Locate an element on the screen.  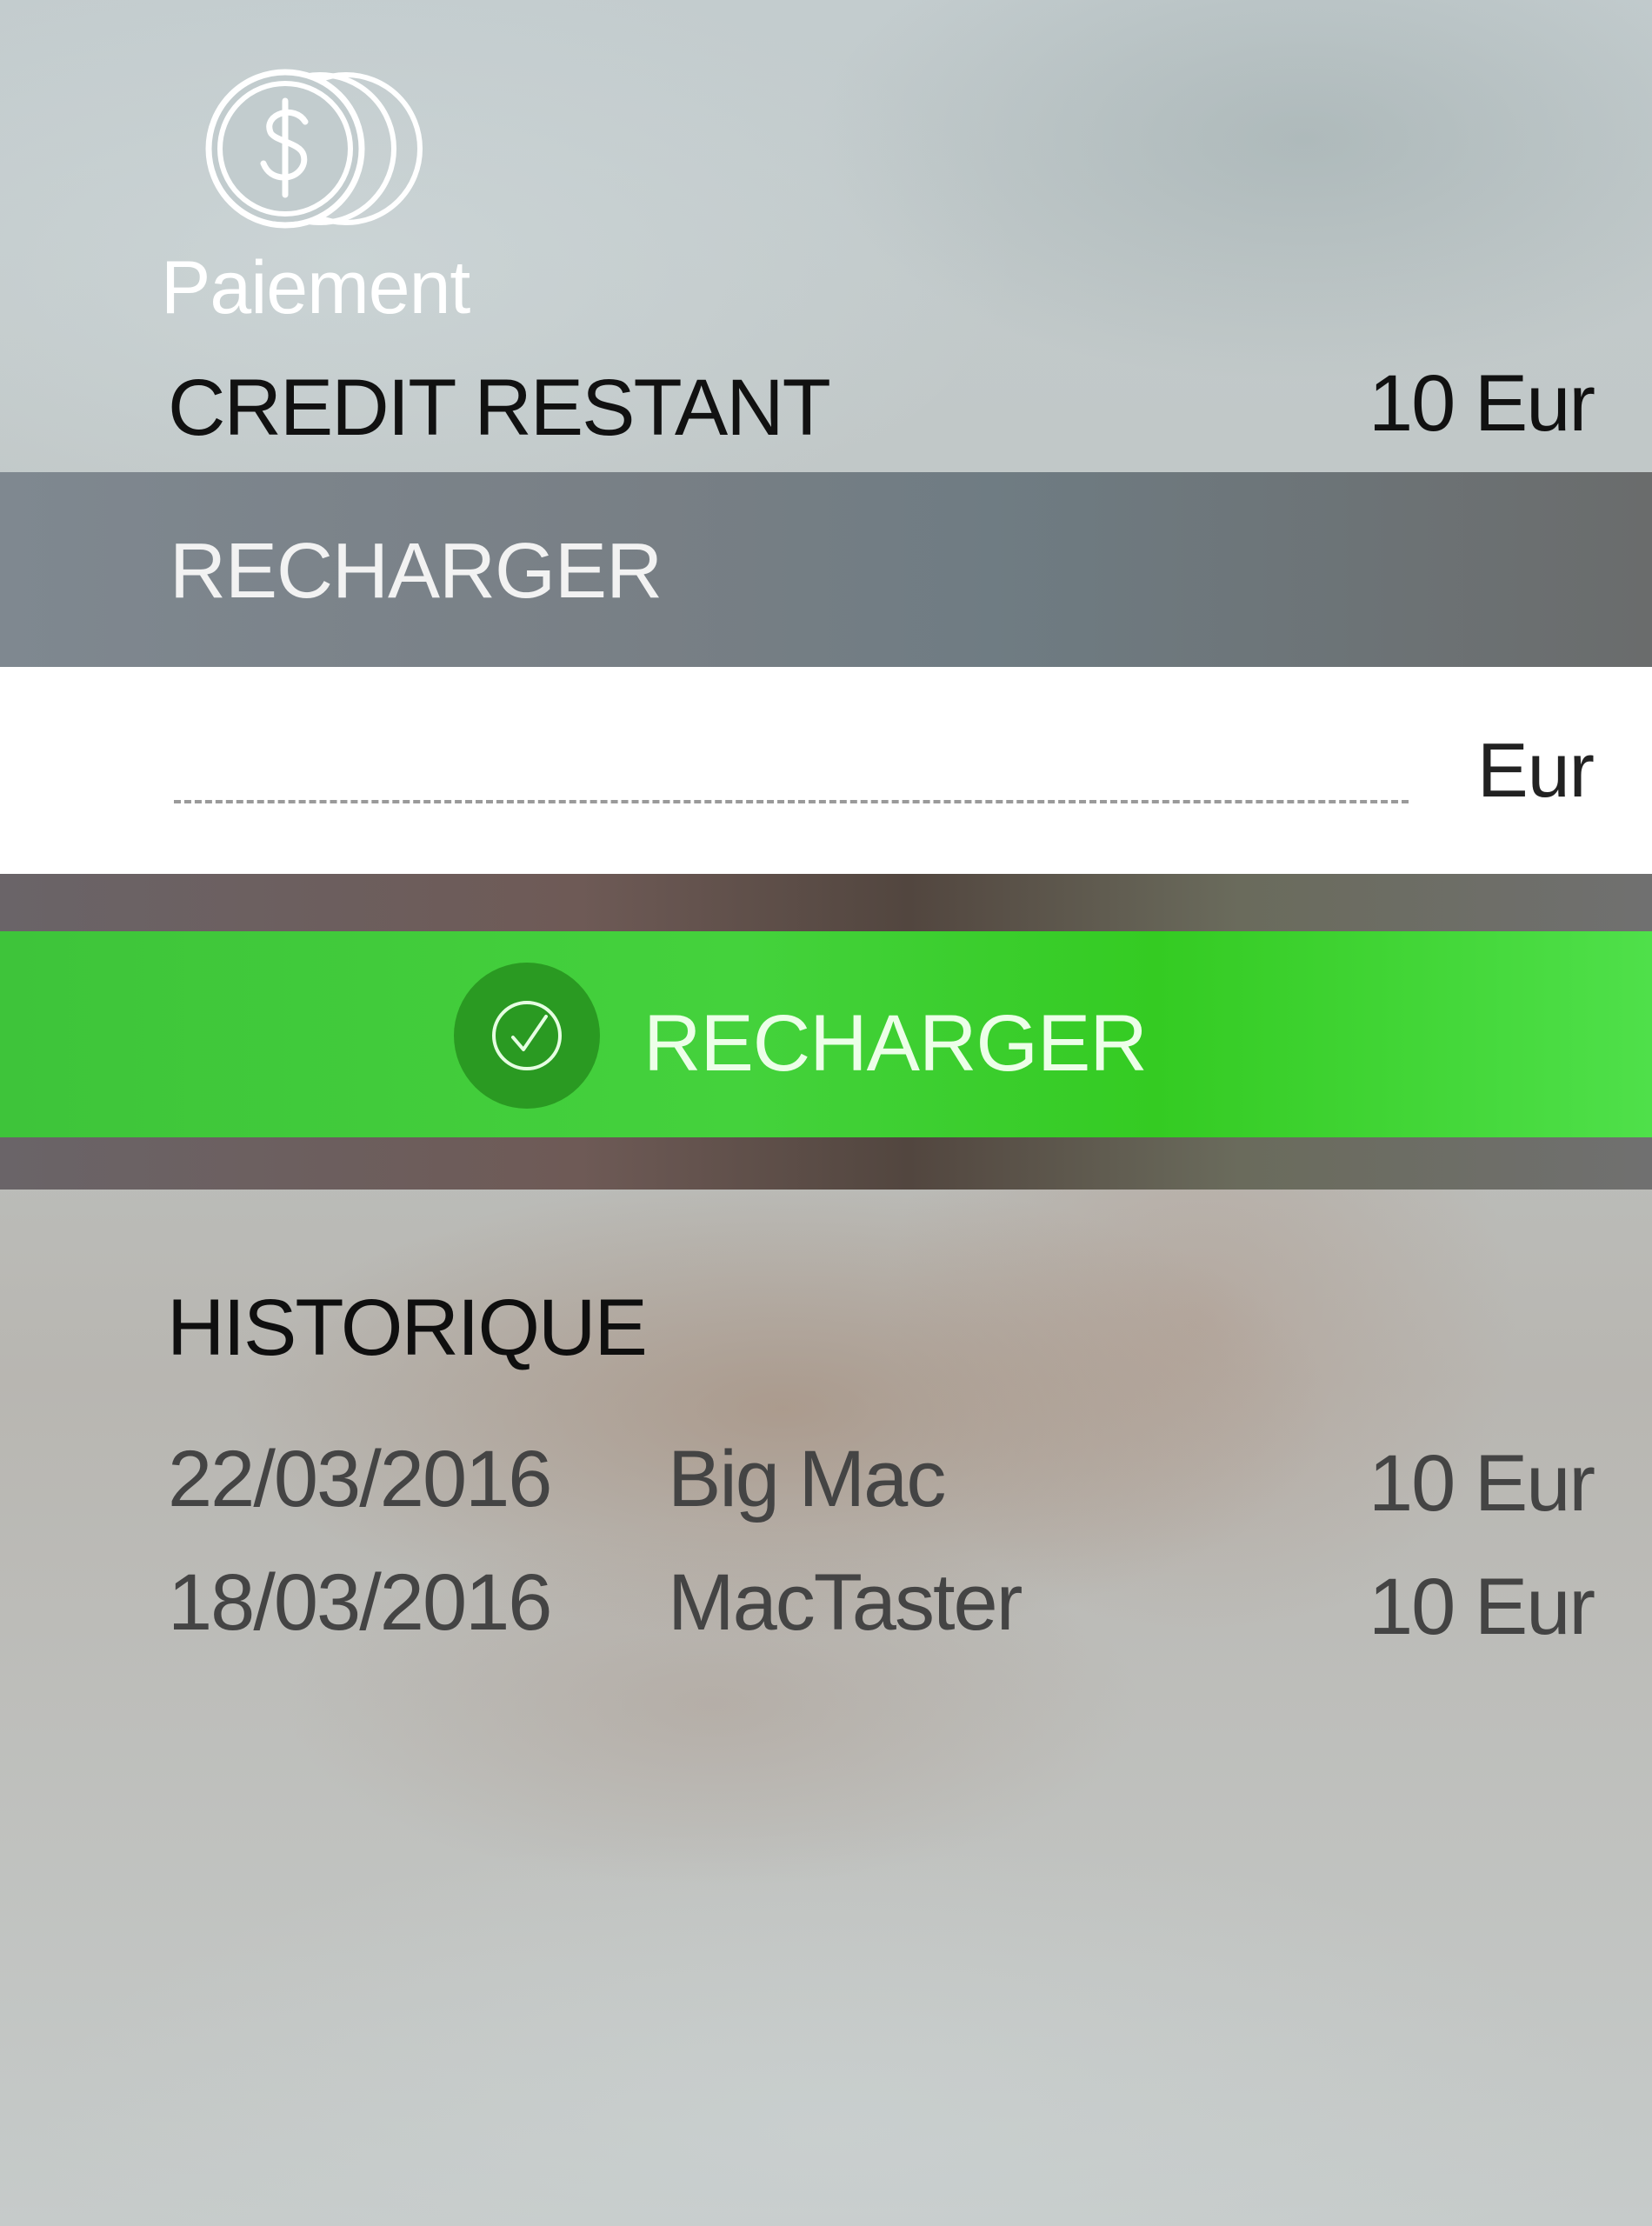
history-row: 22/03/2016 Big Mac 10 Eur is located at coordinates (826, 1487).